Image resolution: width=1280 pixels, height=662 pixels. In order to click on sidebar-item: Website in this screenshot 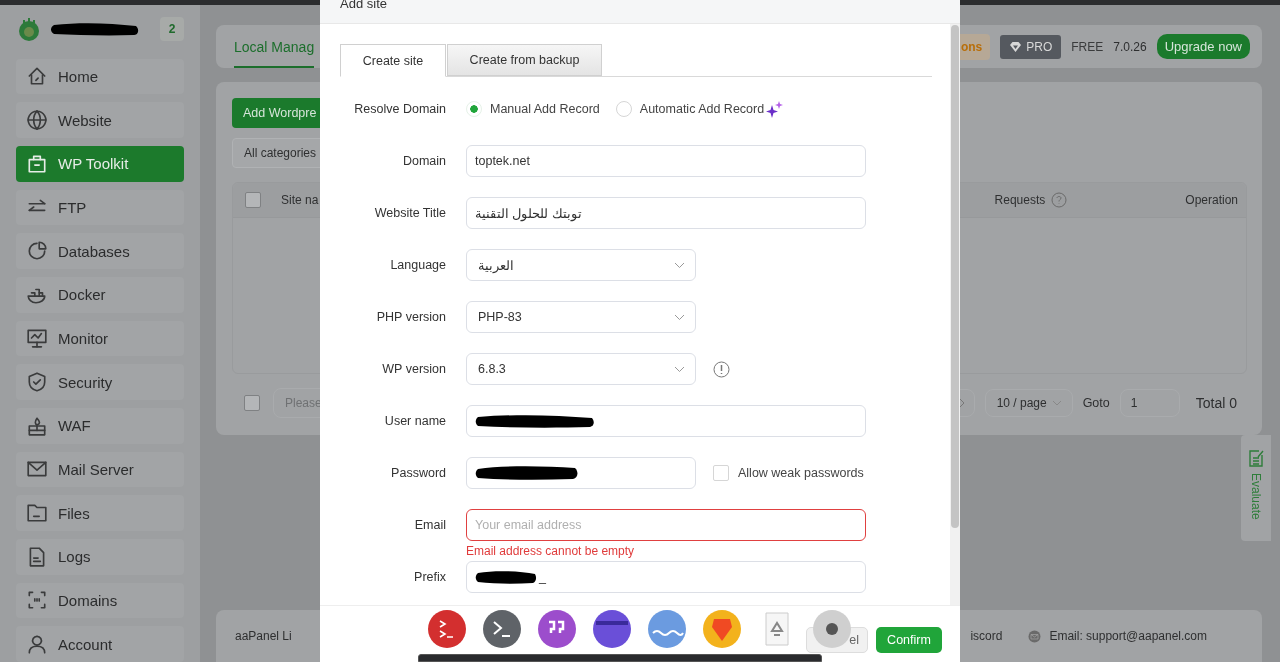, I will do `click(100, 120)`.